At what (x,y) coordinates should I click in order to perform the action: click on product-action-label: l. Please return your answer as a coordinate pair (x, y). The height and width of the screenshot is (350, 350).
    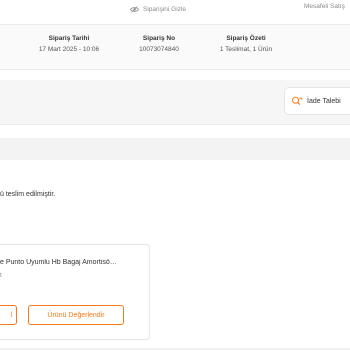
    Looking at the image, I should click on (11, 315).